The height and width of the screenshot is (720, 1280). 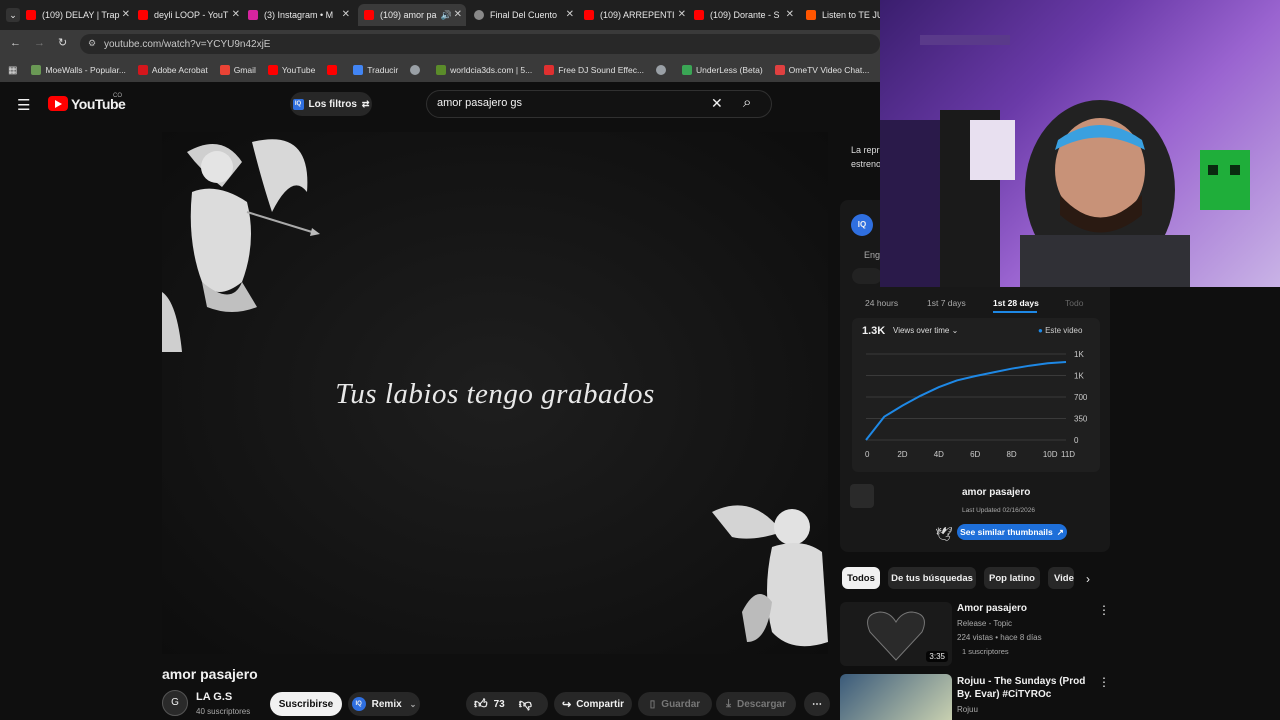 What do you see at coordinates (1061, 578) in the screenshot?
I see `chip-video: Vide` at bounding box center [1061, 578].